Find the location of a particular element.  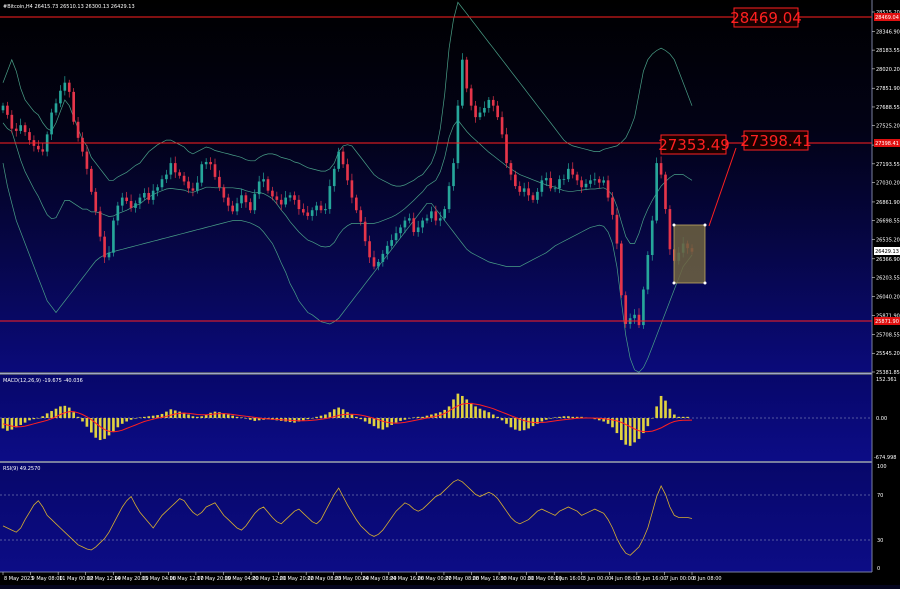

rsi-axis-tick: 30 is located at coordinates (880, 541).